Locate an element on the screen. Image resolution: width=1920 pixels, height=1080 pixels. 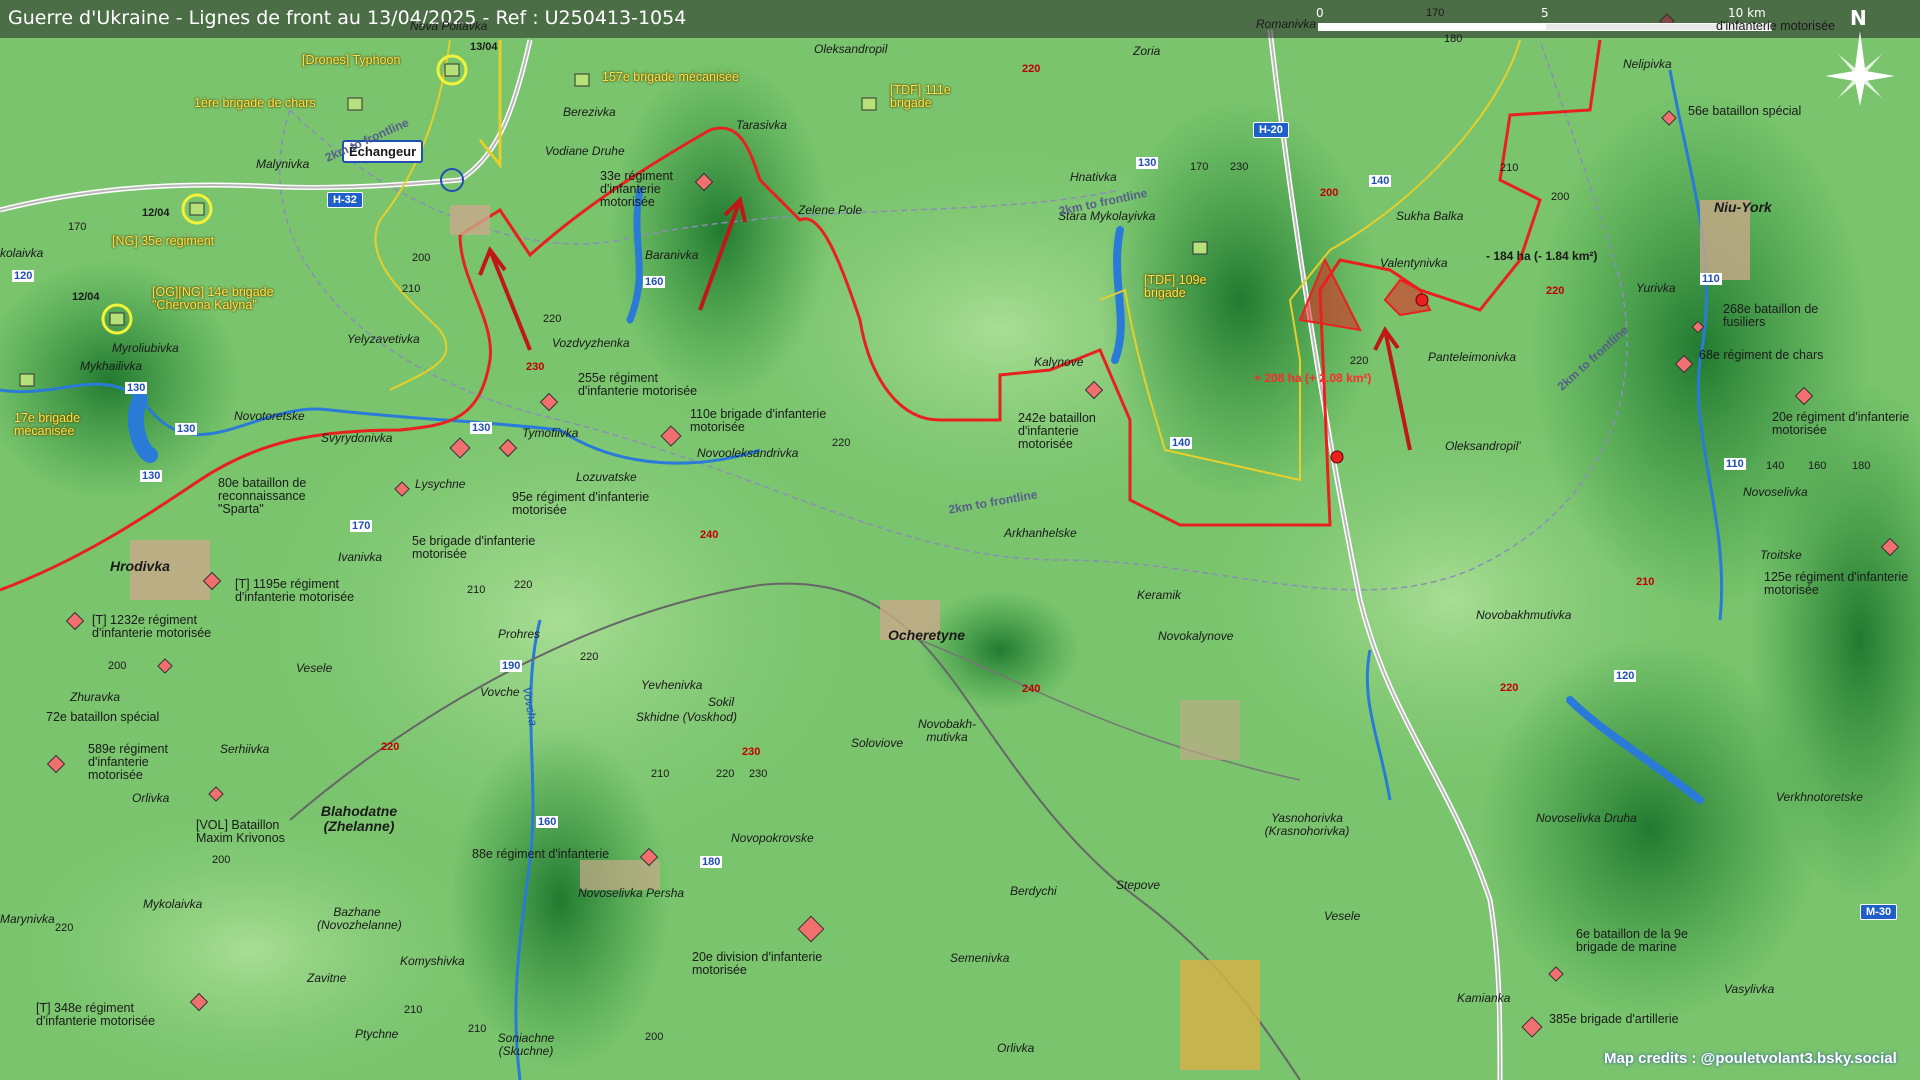
ukrainian-unit-label: [NG] 35e régiment is located at coordinates (163, 241).